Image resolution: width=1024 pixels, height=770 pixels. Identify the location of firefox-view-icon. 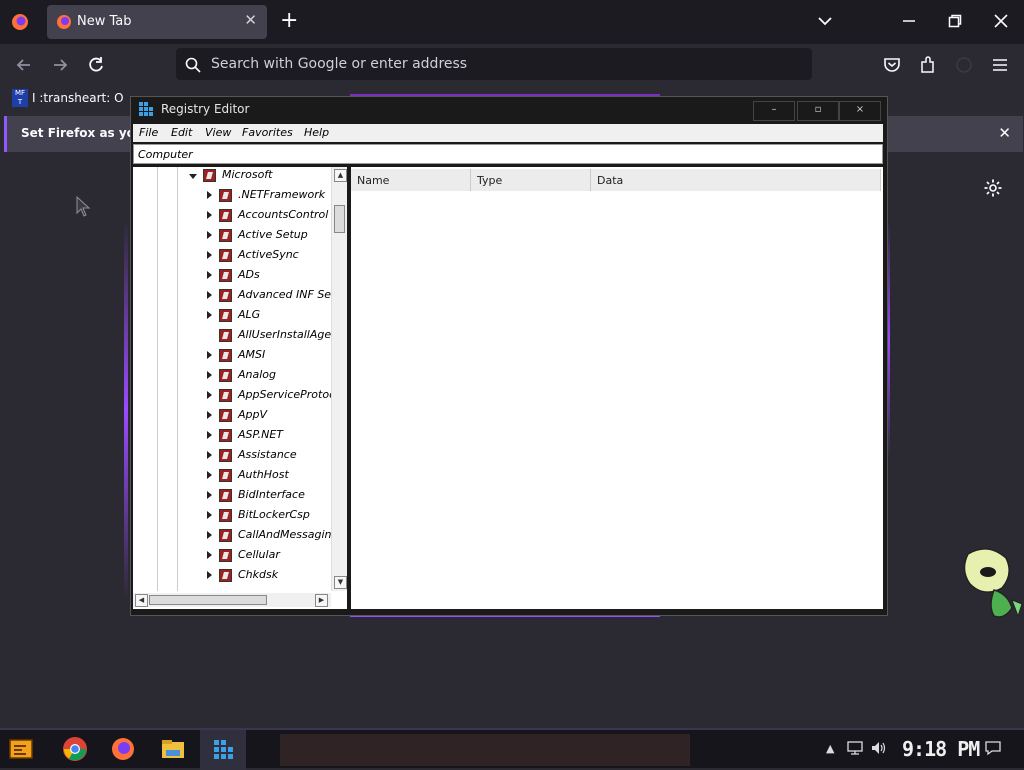
(20, 22).